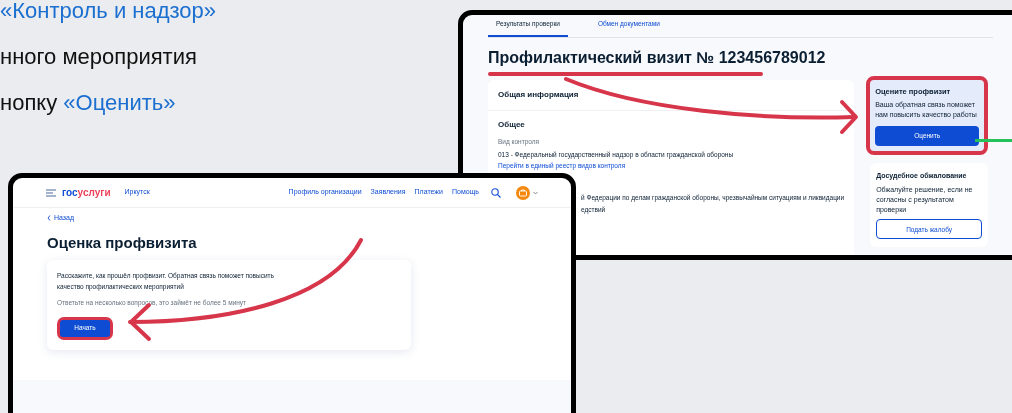 The image size is (1012, 413). I want to click on connector-line, so click(993, 140).